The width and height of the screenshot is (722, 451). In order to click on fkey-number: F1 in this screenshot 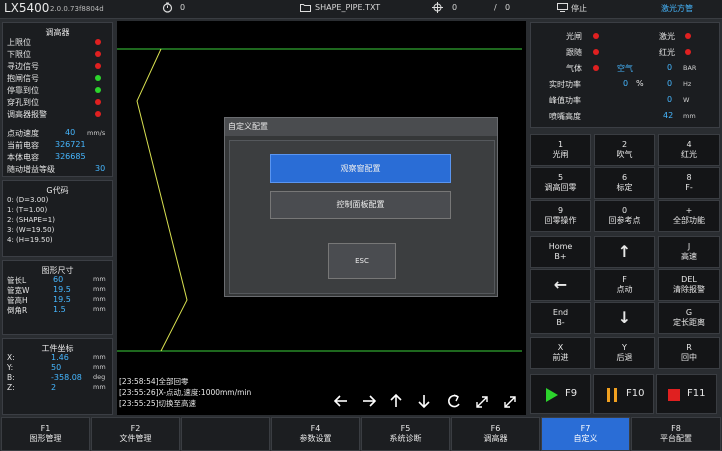, I will do `click(45, 428)`.